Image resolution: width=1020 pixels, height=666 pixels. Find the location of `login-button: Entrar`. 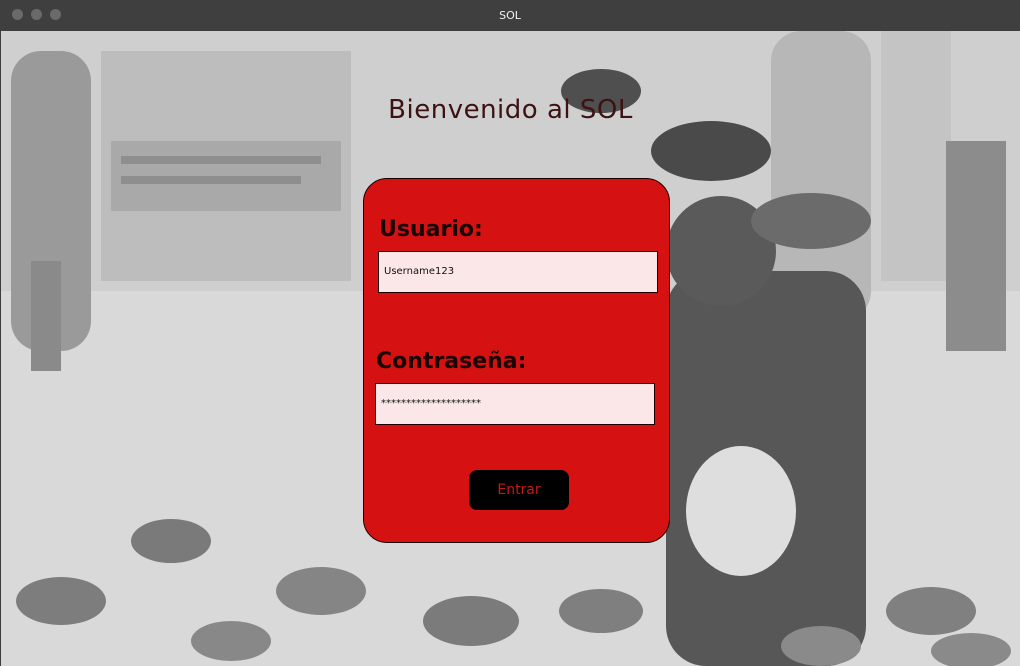

login-button: Entrar is located at coordinates (519, 490).